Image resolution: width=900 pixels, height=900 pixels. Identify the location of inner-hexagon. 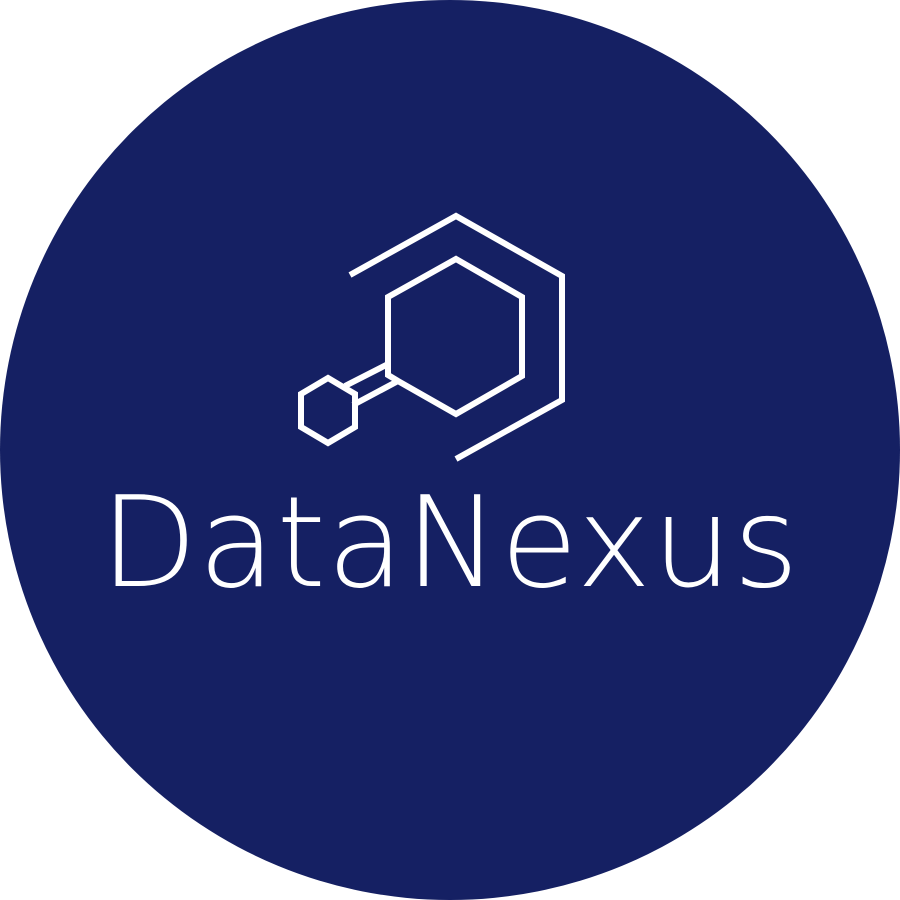
(455, 336).